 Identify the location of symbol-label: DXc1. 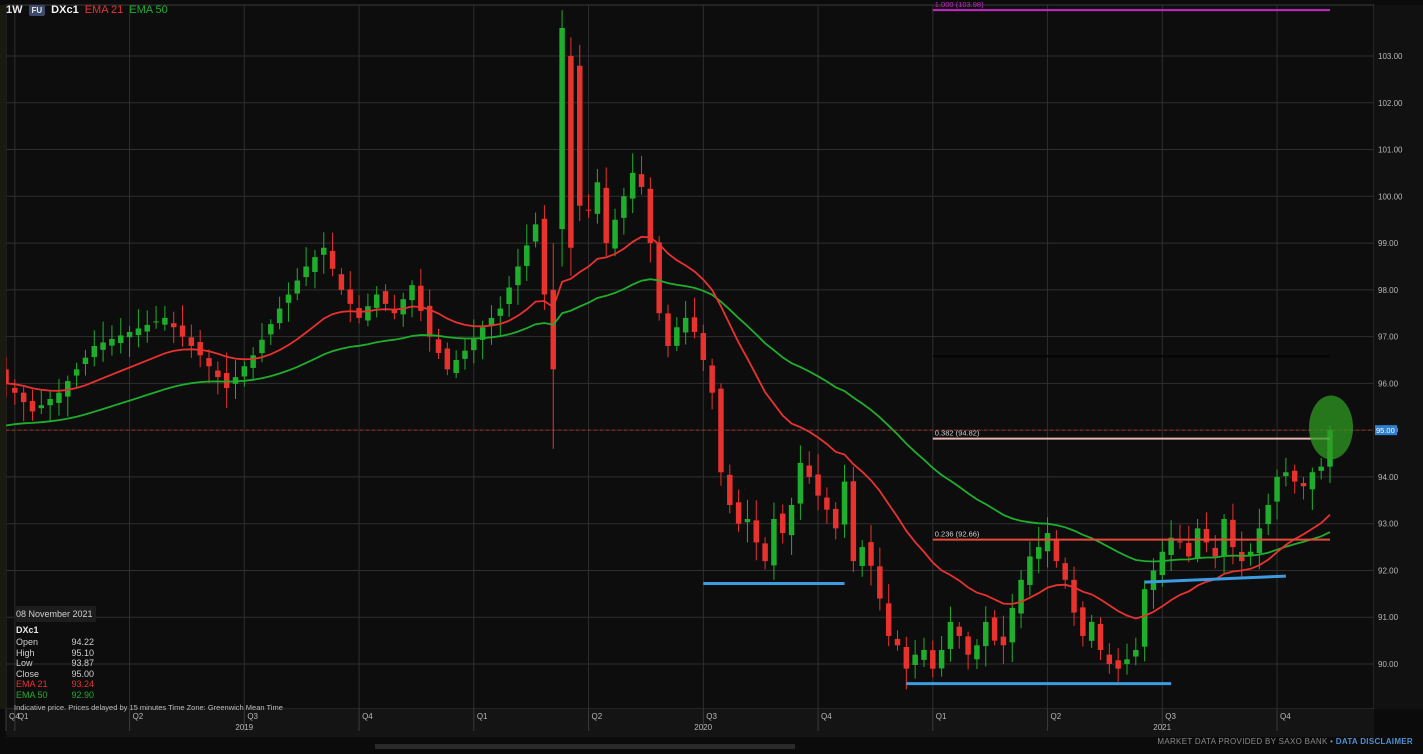
(65, 10).